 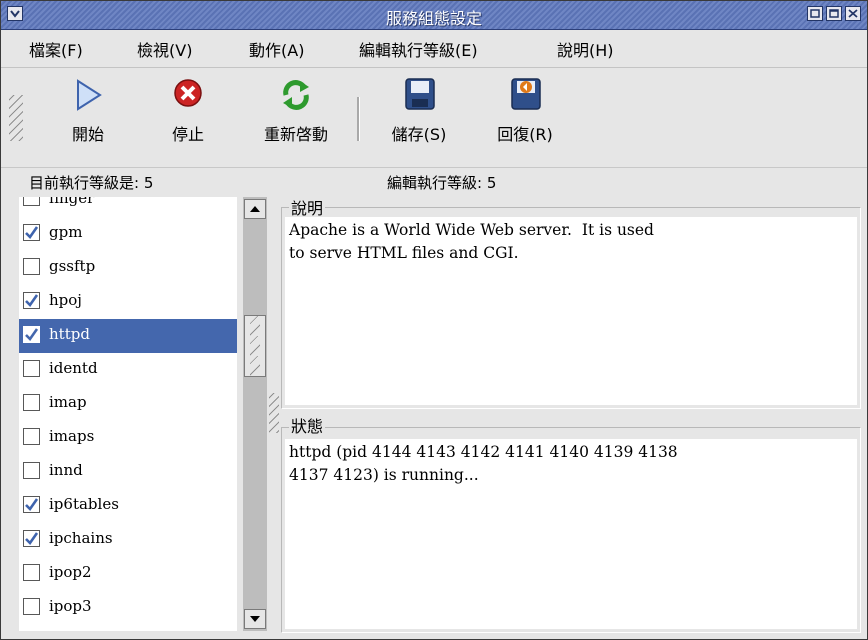 I want to click on minimize-icon, so click(x=815, y=13).